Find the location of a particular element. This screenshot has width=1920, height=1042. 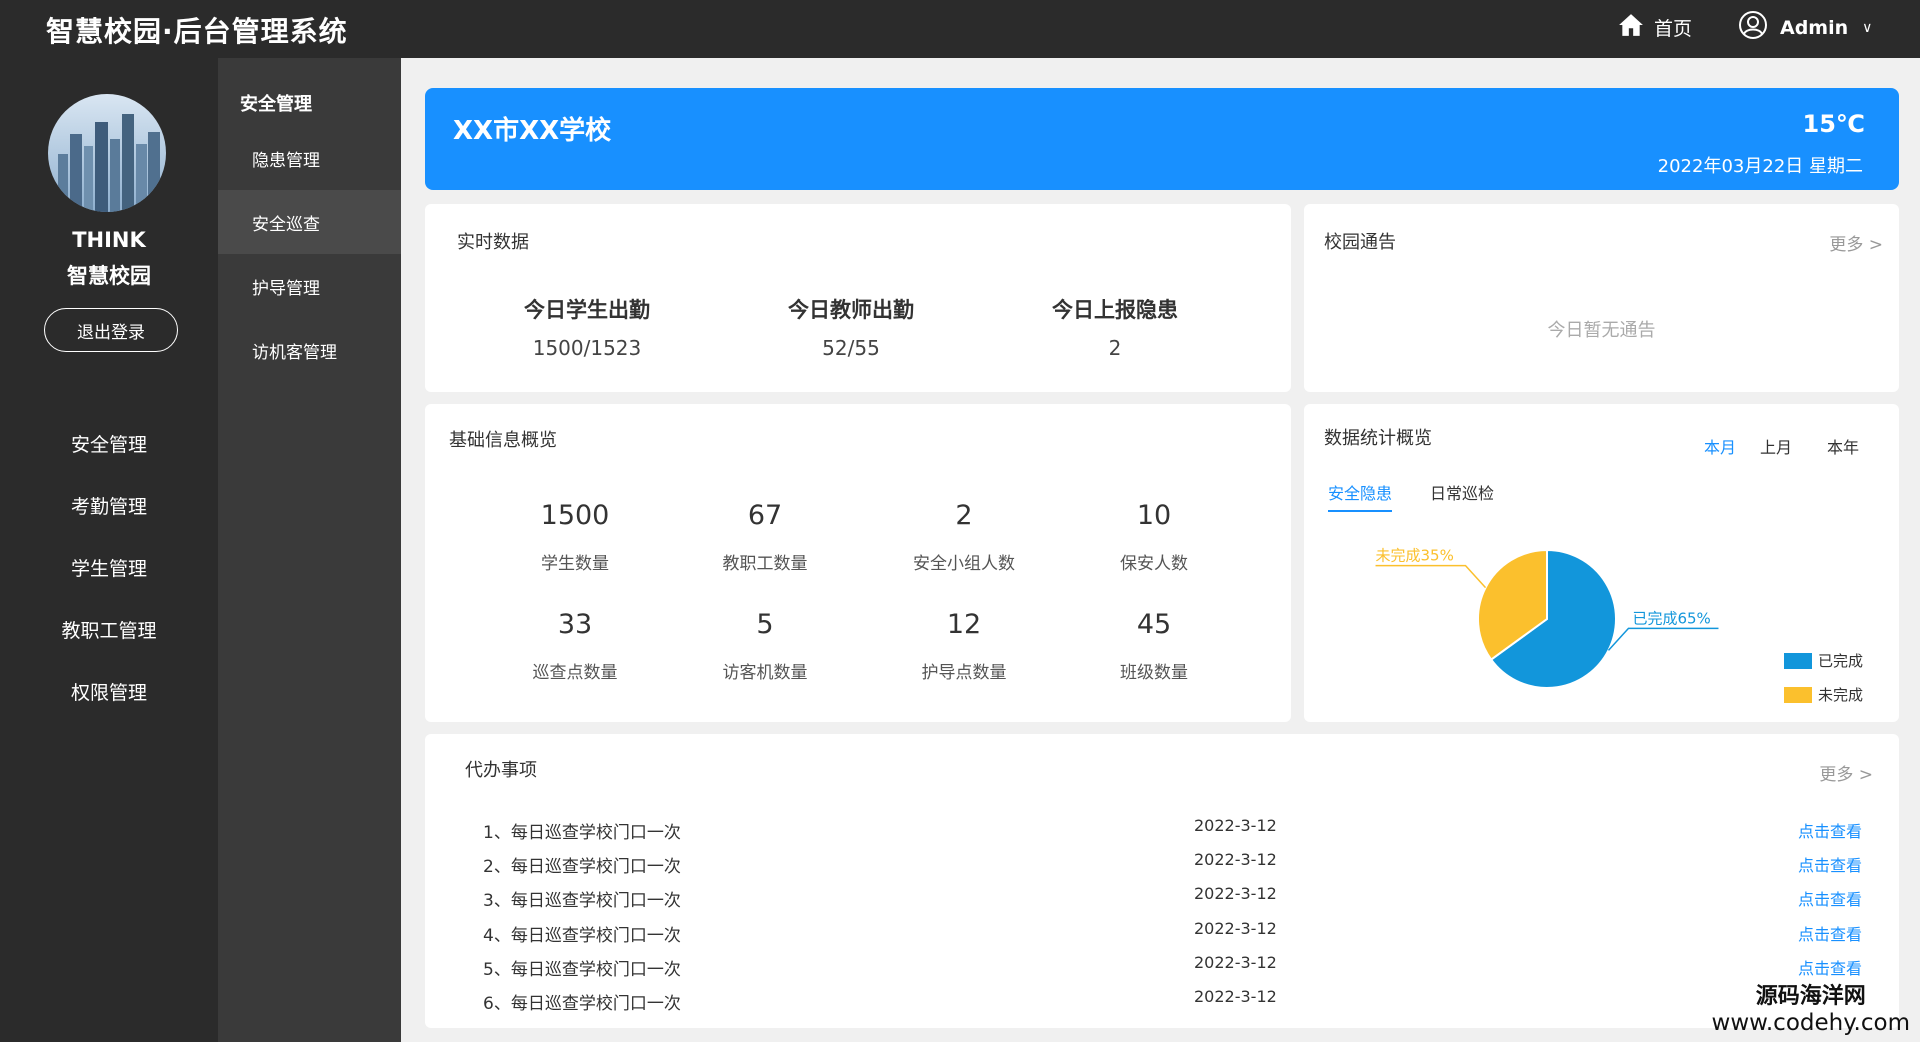

stat-teacher-attendance: 今日教师出勤 52/55 is located at coordinates (851, 327).